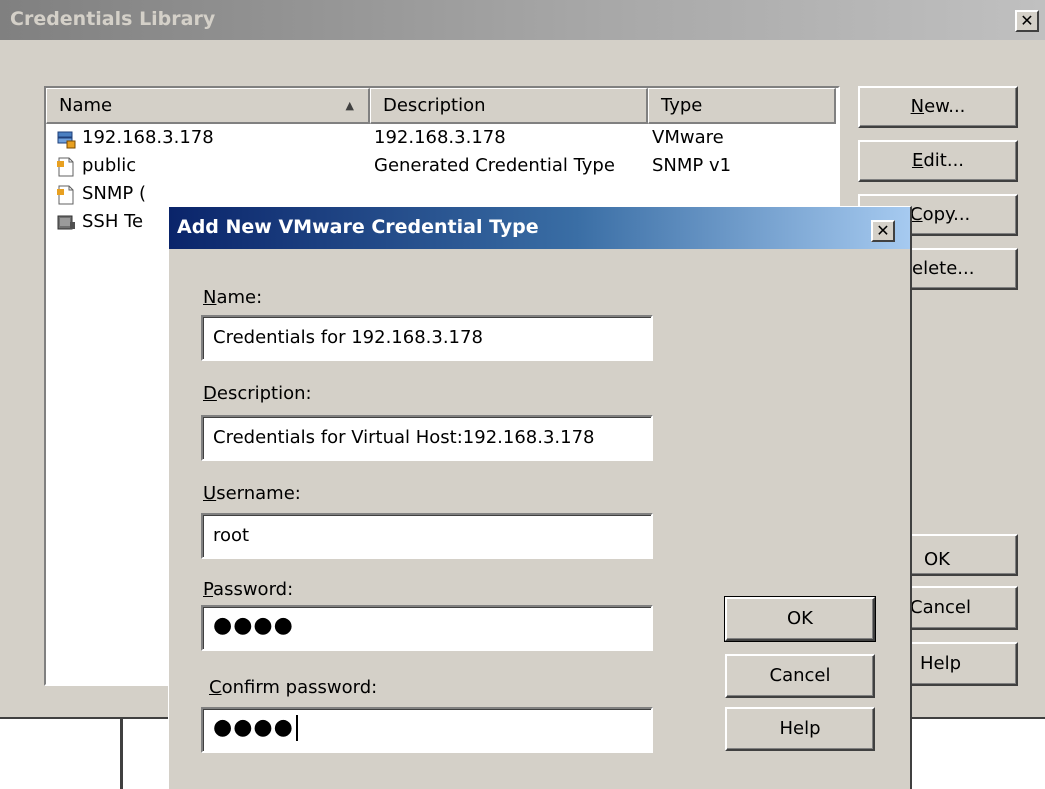 This screenshot has width=1045, height=789. I want to click on list-row: SNMP (, so click(441, 195).